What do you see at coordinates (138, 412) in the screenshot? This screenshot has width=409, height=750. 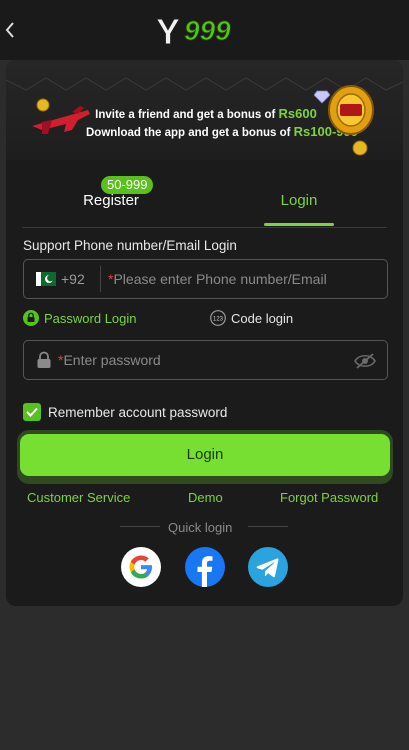 I see `remember-label: Remember account password` at bounding box center [138, 412].